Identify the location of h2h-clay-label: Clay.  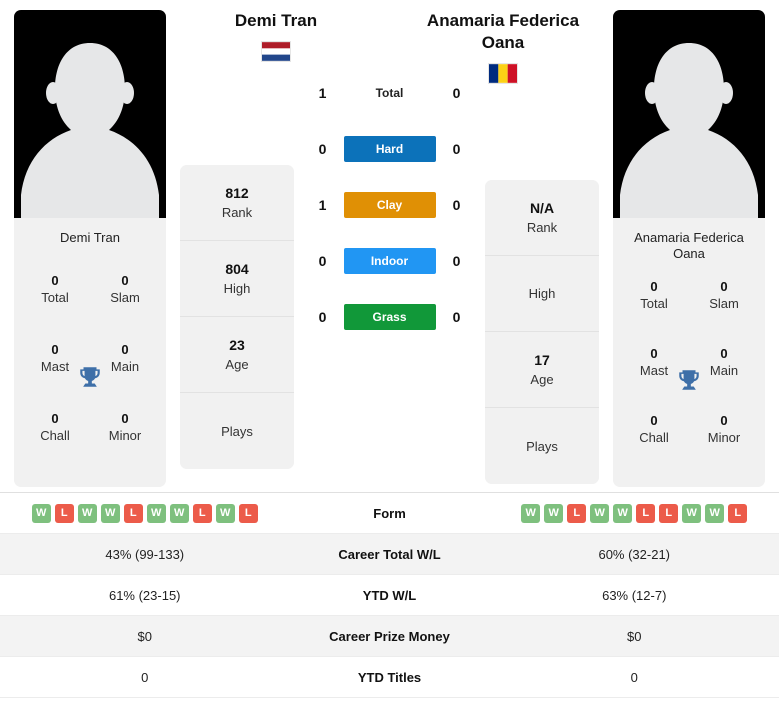
(389, 205).